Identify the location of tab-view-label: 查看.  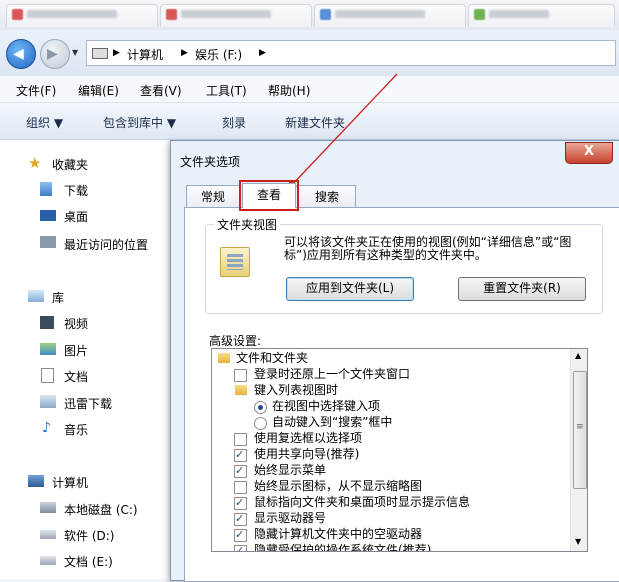
(268, 195).